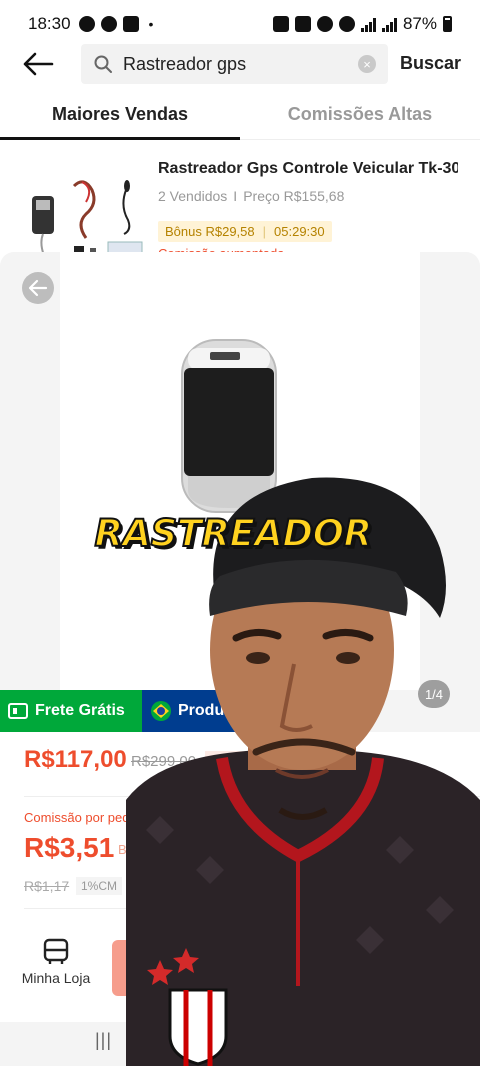 This screenshot has height=1066, width=480. Describe the element at coordinates (120, 118) in the screenshot. I see `tab-maiores-vendas: Maiores Vendas` at that location.